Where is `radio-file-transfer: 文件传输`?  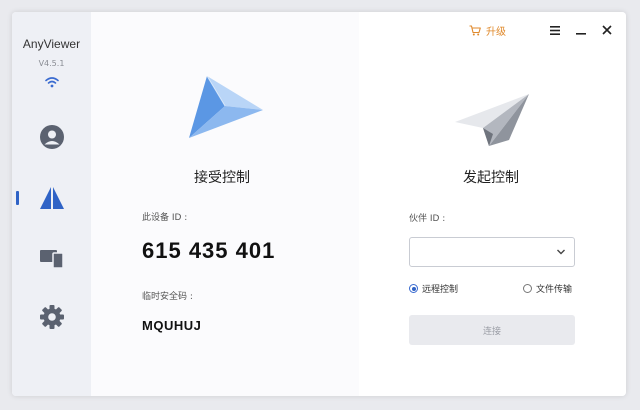
radio-file-transfer: 文件传输 is located at coordinates (547, 288).